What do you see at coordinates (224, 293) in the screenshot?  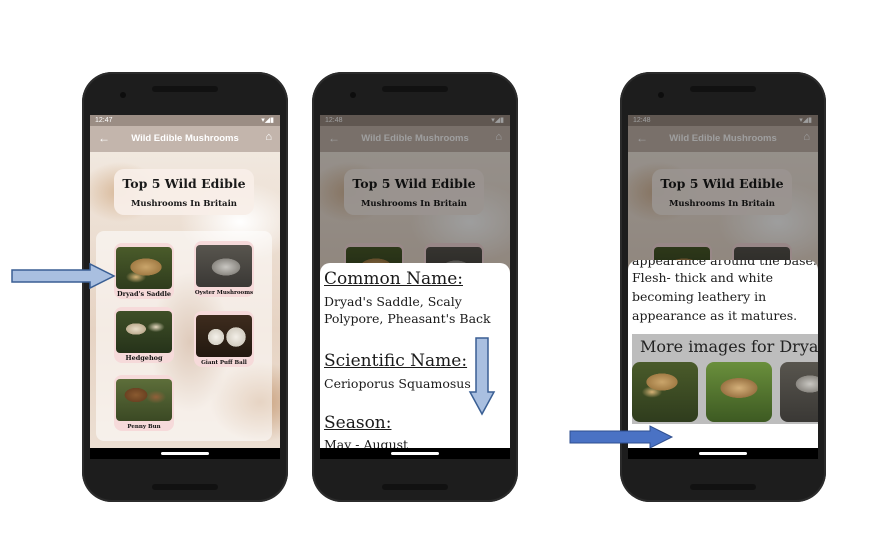 I see `tile-label: Oyster Mushrooms` at bounding box center [224, 293].